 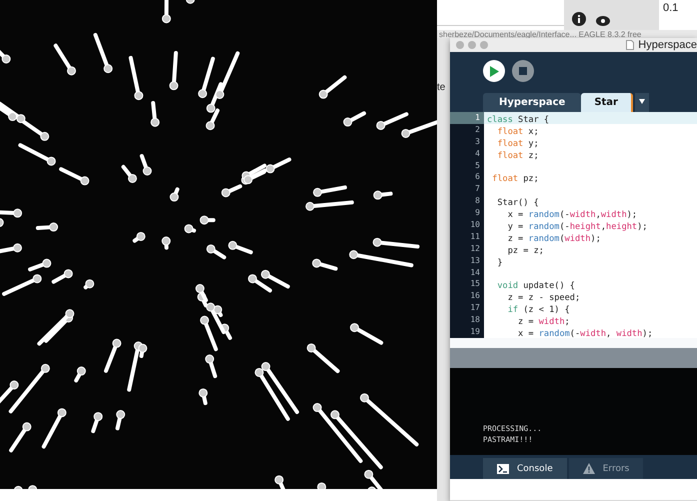 What do you see at coordinates (475, 320) in the screenshot?
I see `line-number: 18` at bounding box center [475, 320].